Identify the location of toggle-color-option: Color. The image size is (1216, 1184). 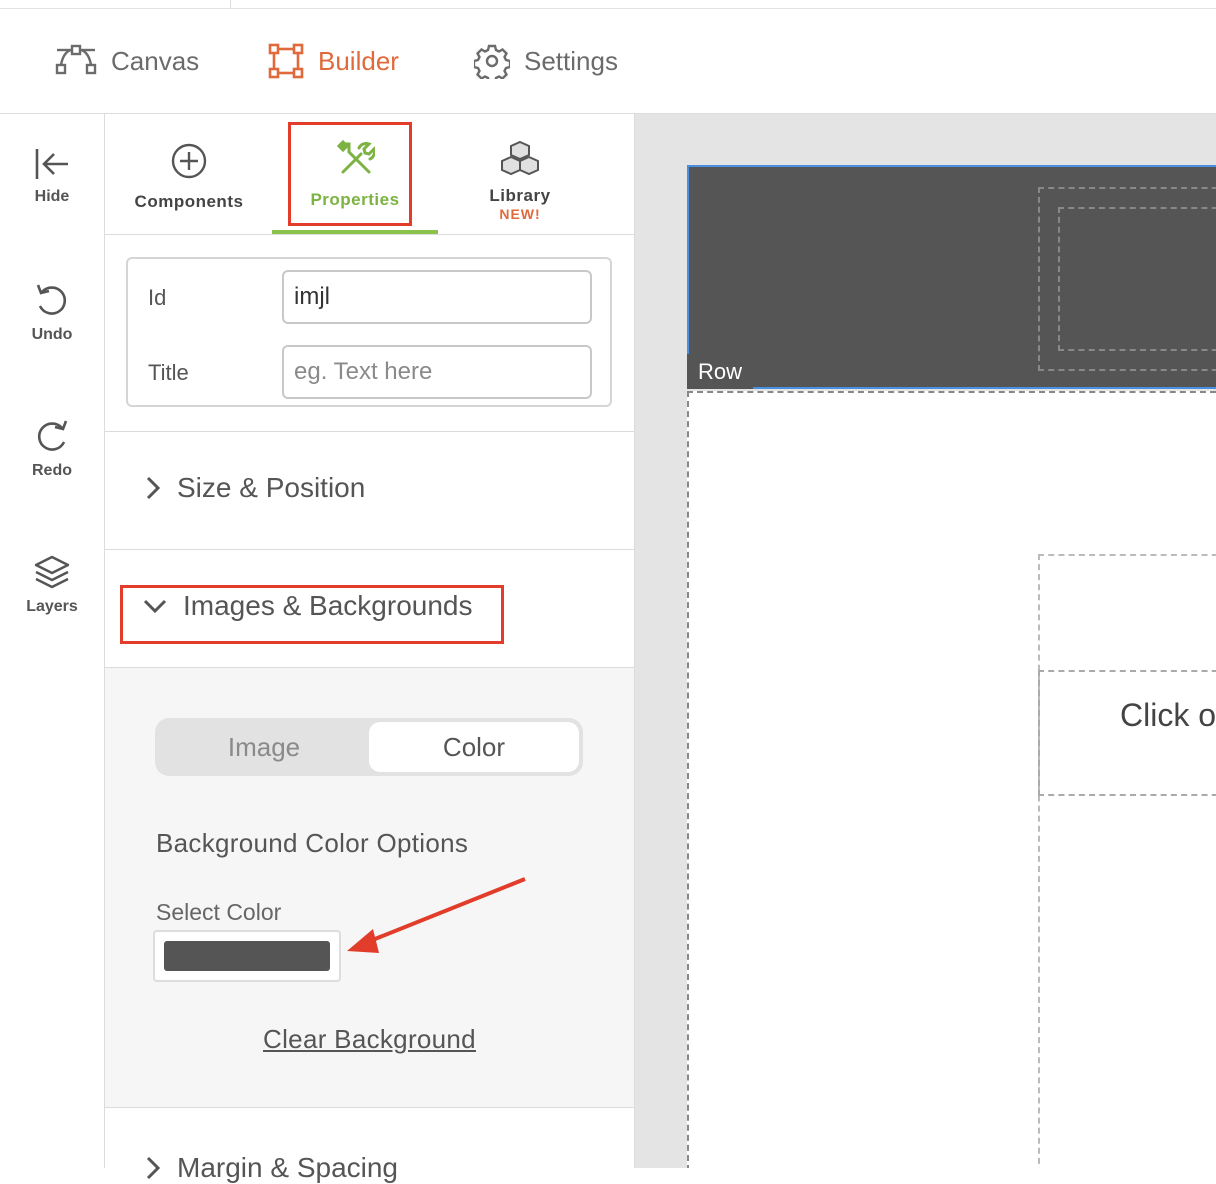
(474, 747).